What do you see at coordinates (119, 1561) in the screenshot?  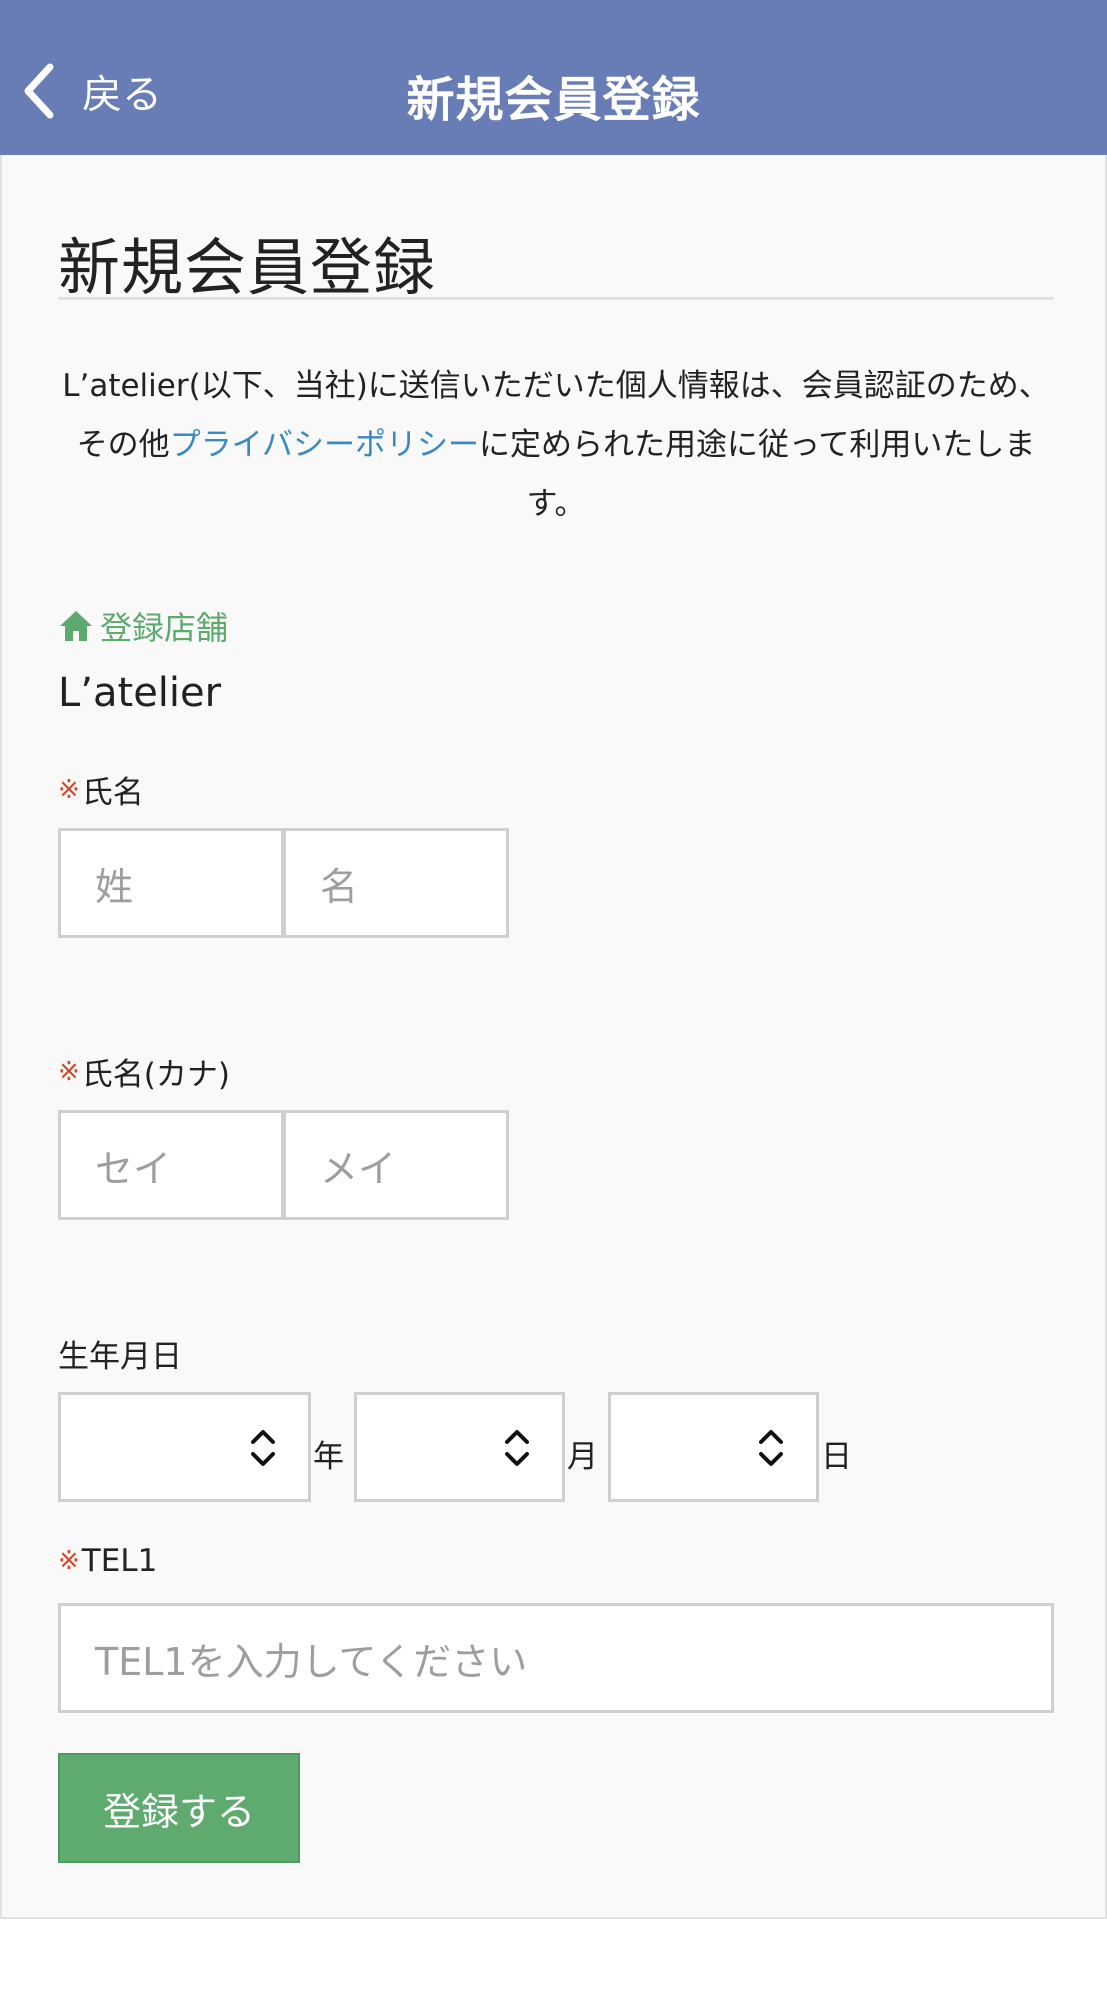 I see `tel-label-text: TEL1` at bounding box center [119, 1561].